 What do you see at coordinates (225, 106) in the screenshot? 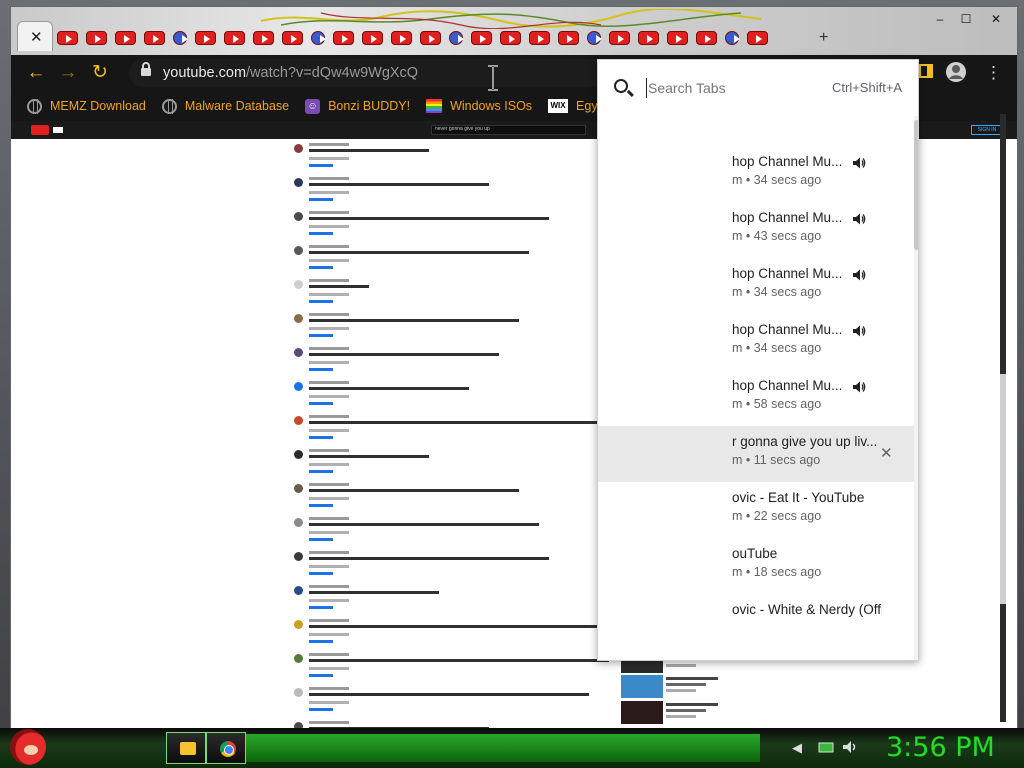
I see `bookmark-item: Malware Database` at bounding box center [225, 106].